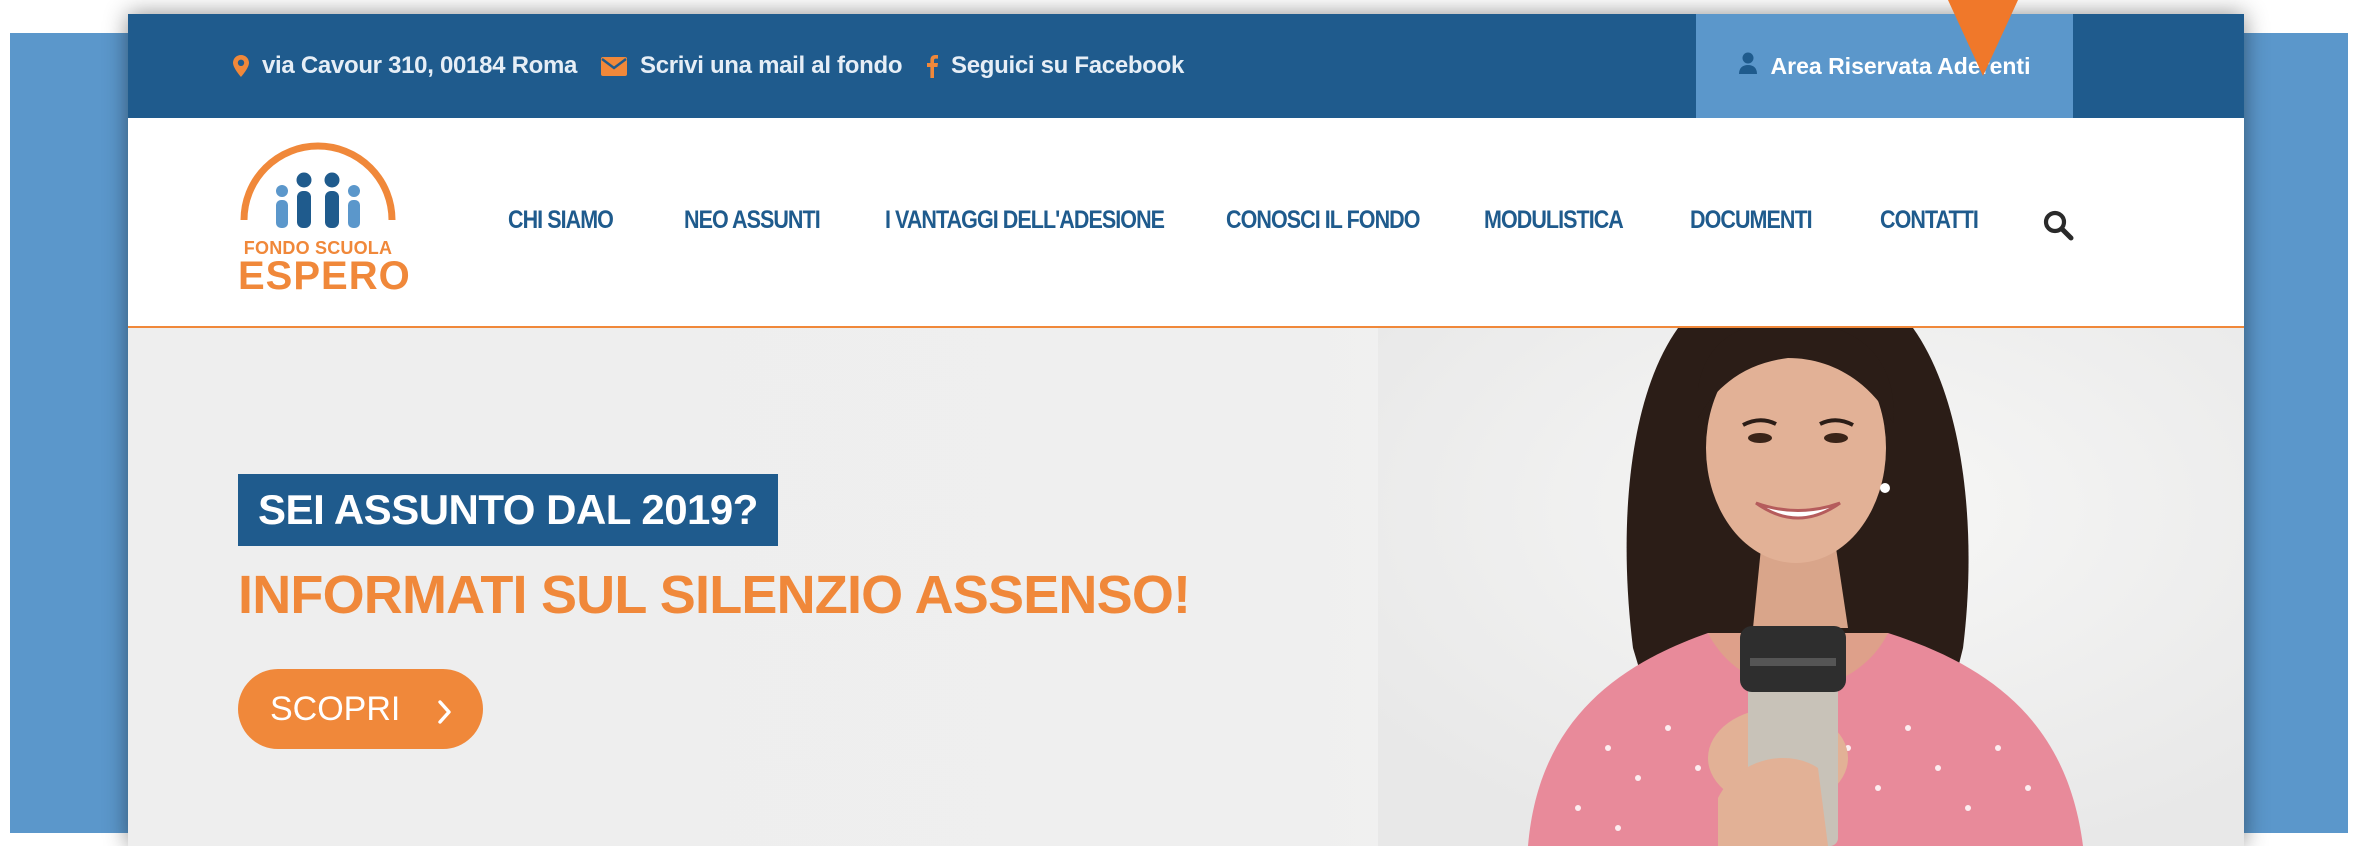 Image resolution: width=2355 pixels, height=846 pixels. I want to click on discover-button-label: SCOPRI, so click(335, 708).